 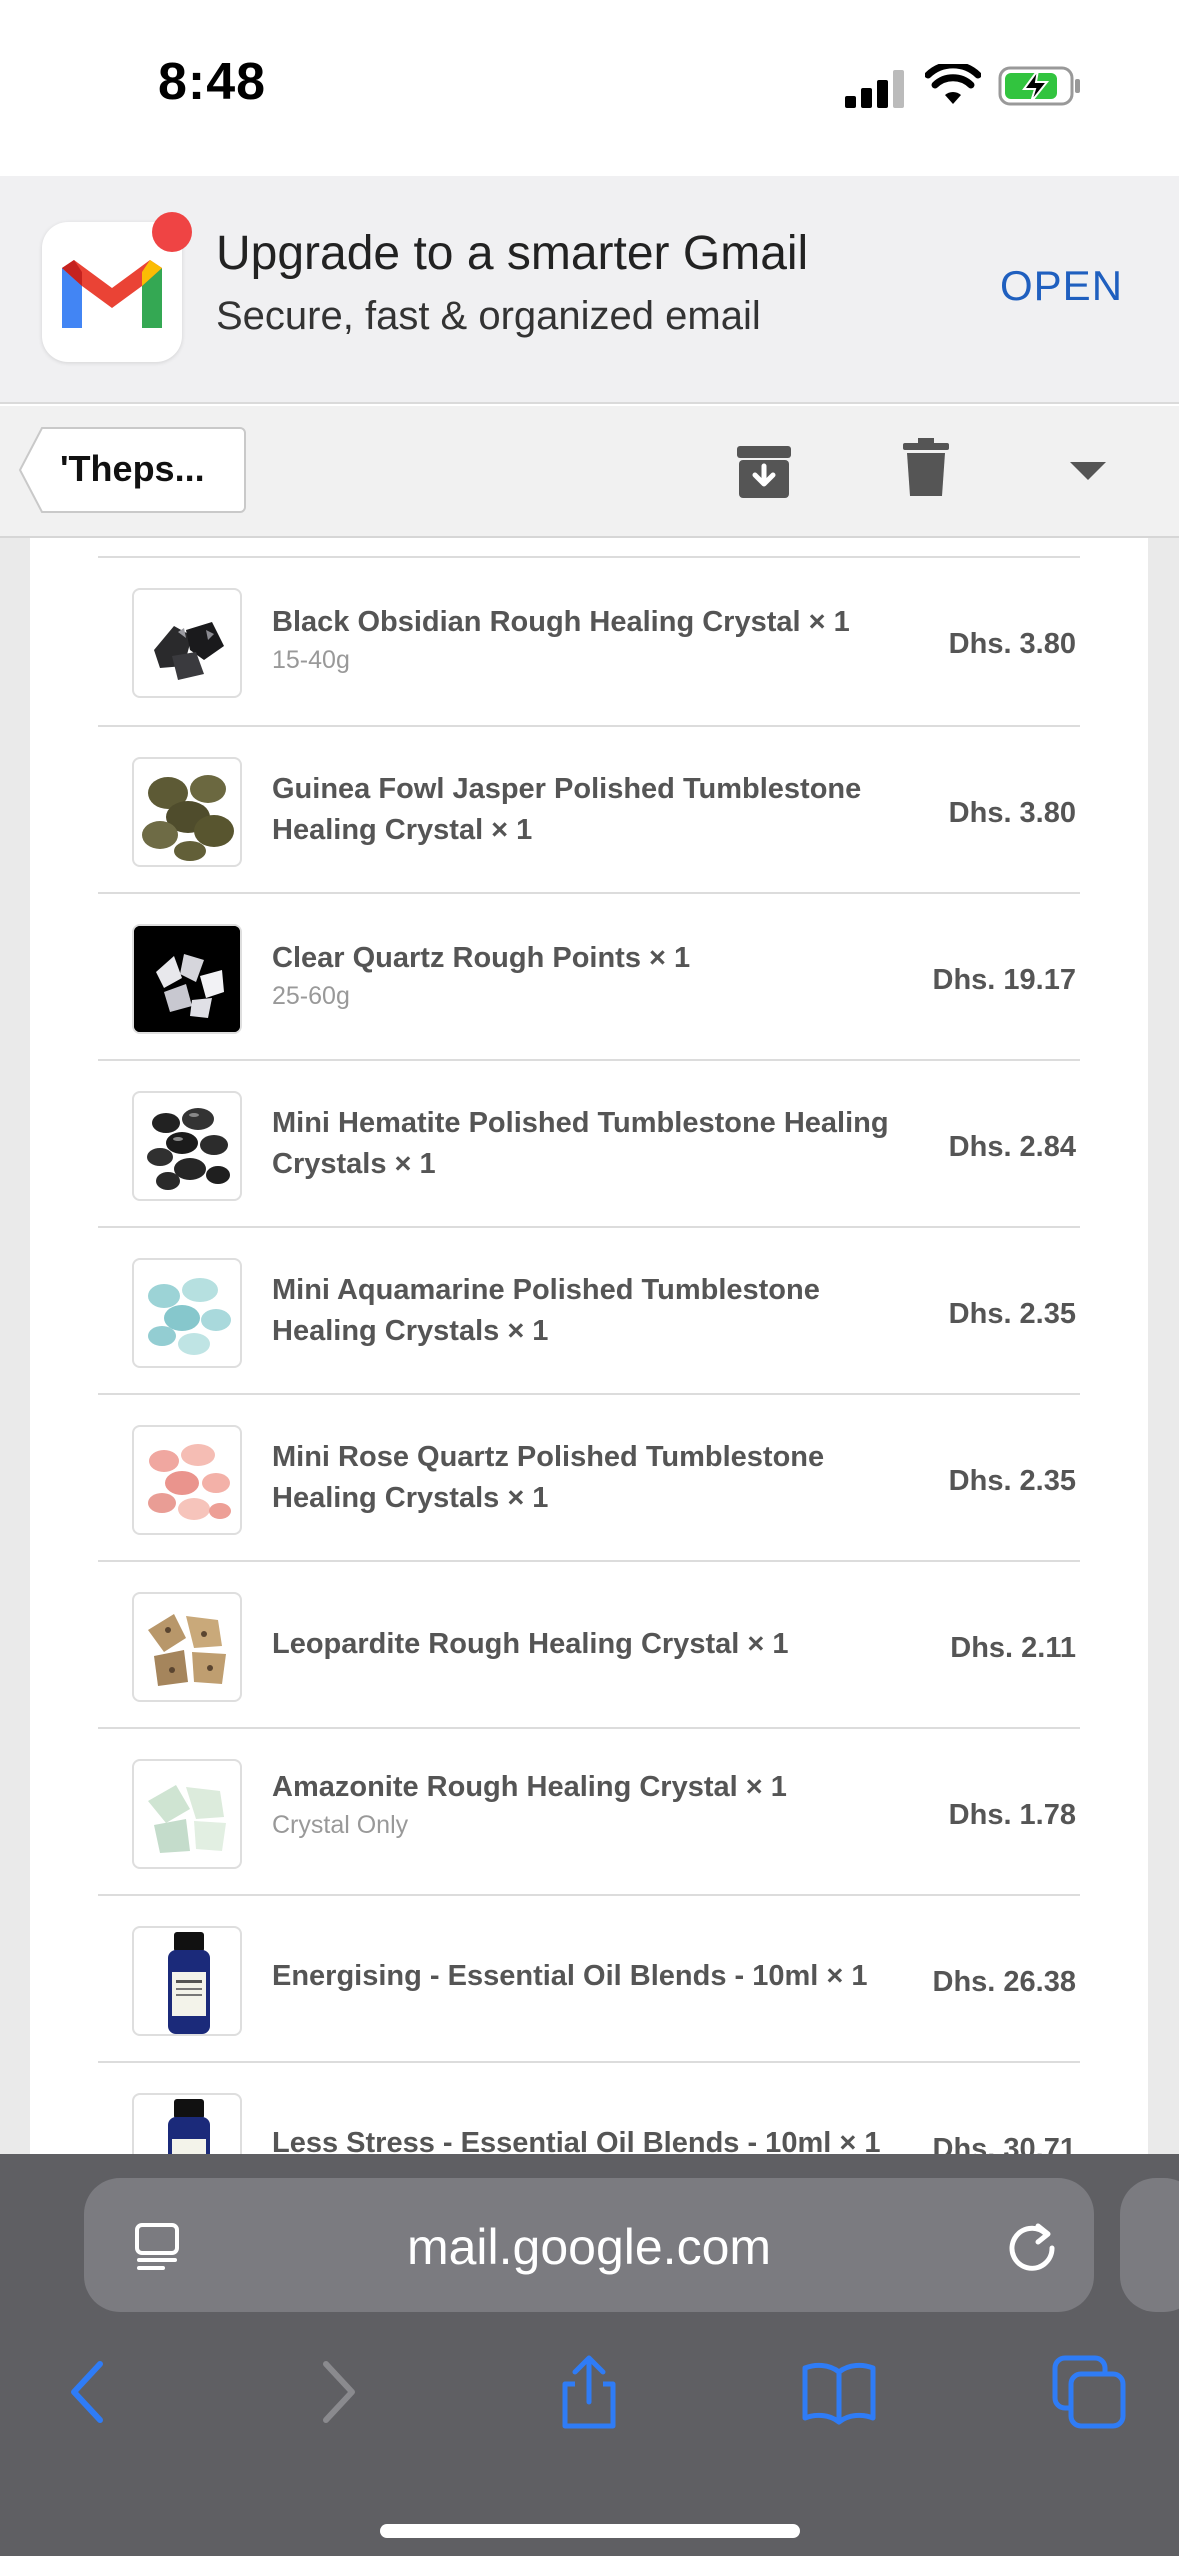 What do you see at coordinates (875, 89) in the screenshot?
I see `cellular-signal-icon` at bounding box center [875, 89].